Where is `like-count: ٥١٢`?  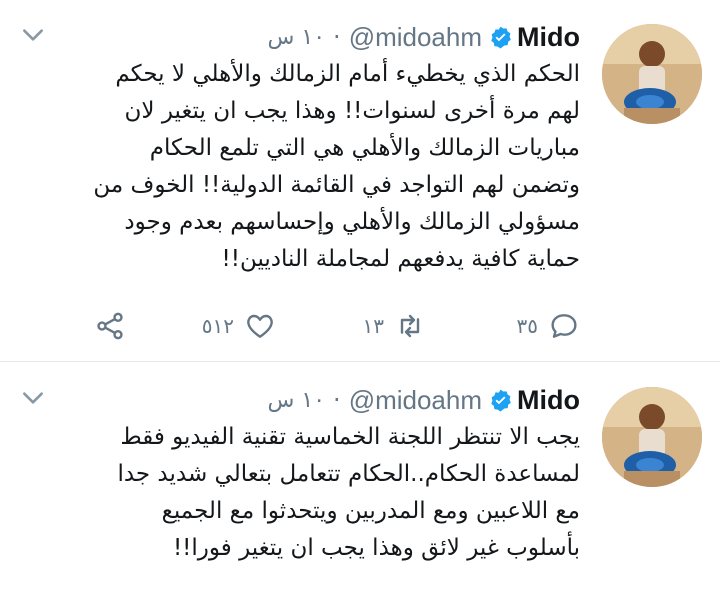
like-count: ٥١٢ is located at coordinates (217, 326).